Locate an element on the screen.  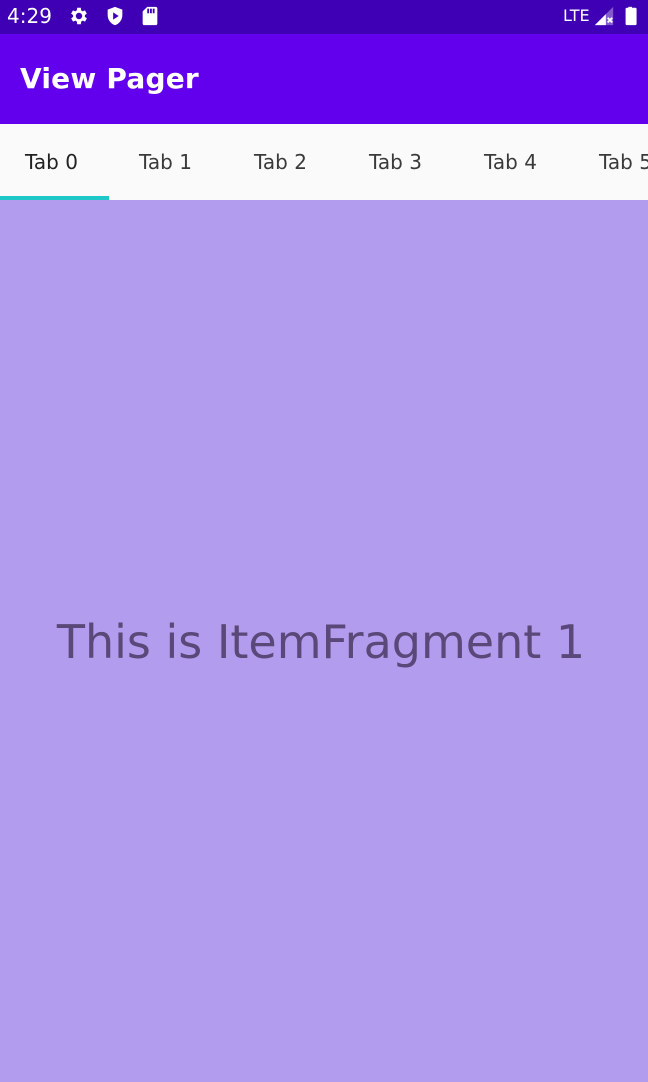
tab-2: Tab 2 is located at coordinates (280, 162).